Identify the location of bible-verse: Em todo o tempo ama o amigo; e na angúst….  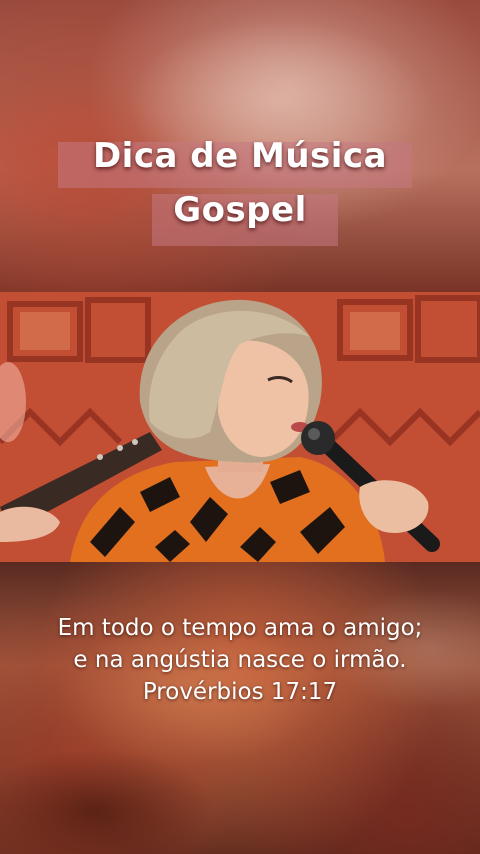
(240, 660).